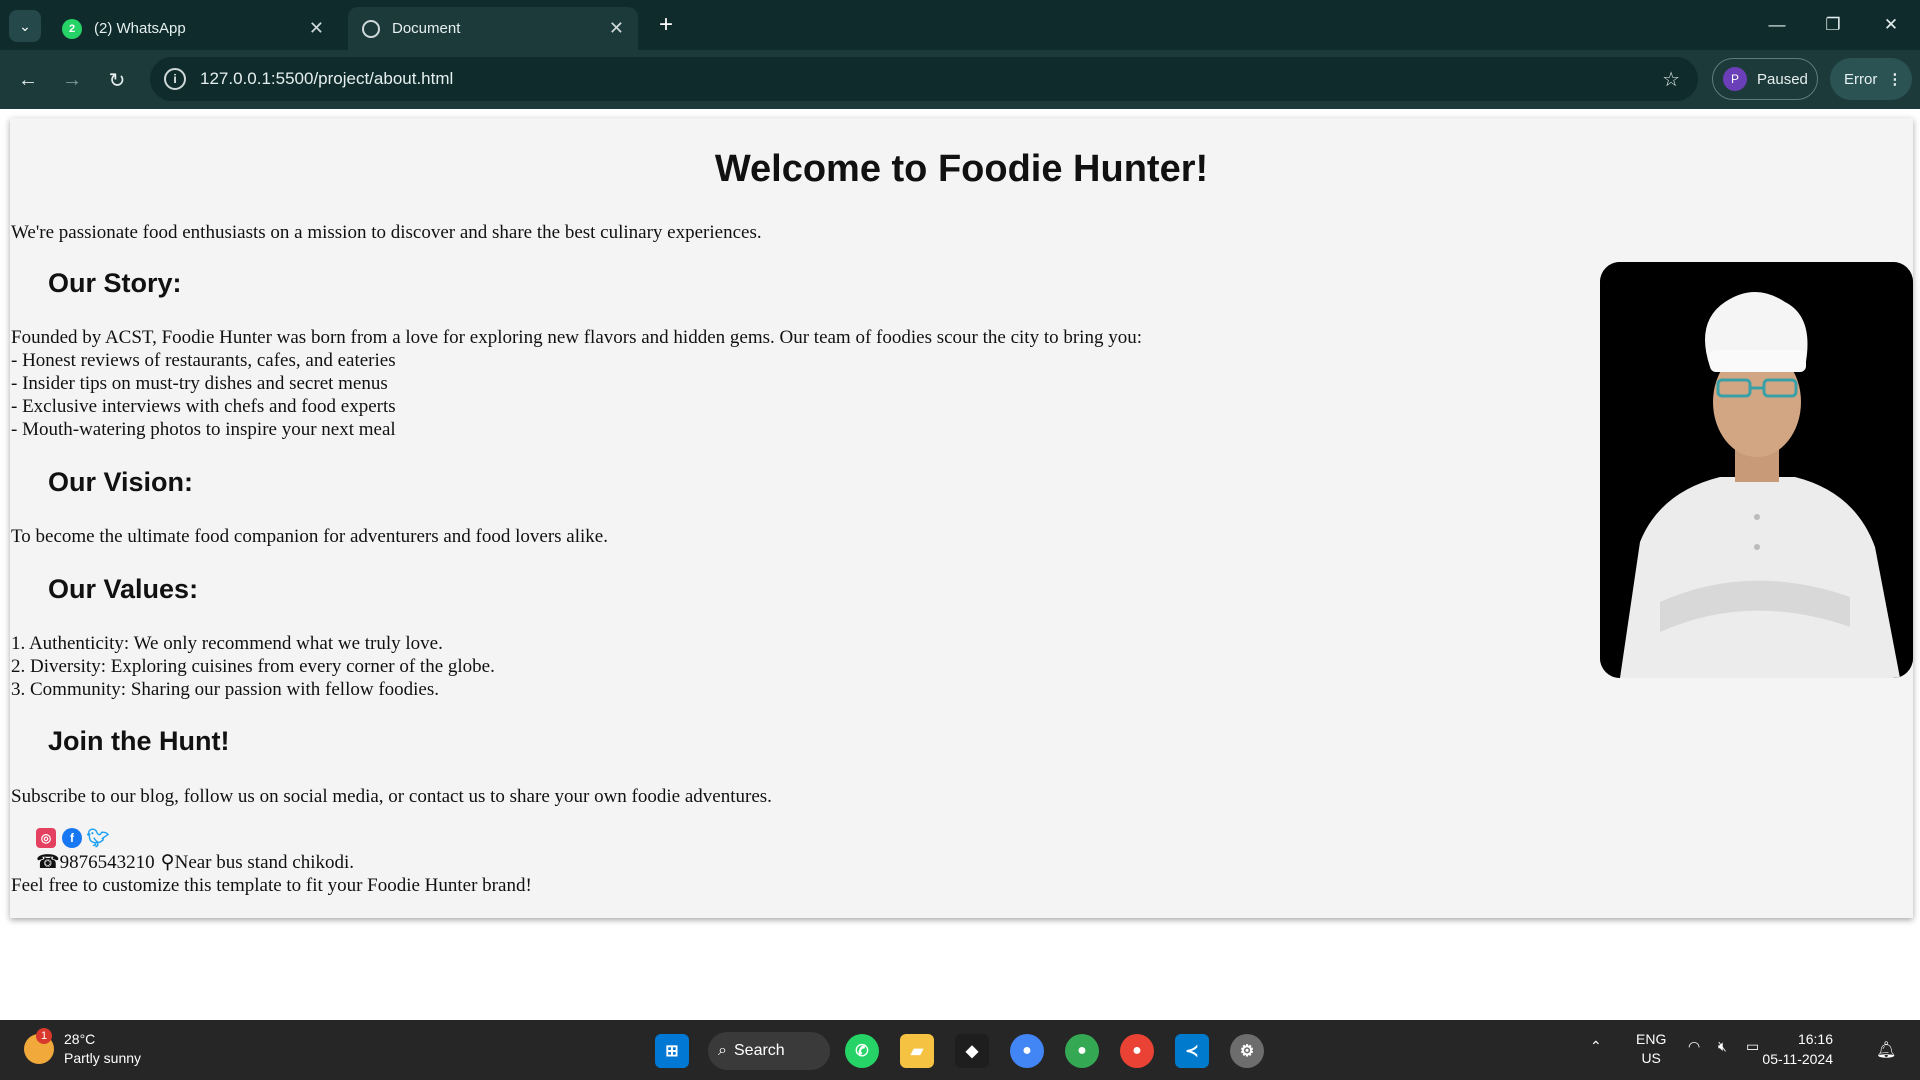  I want to click on arrow-left-icon: ←, so click(28, 79).